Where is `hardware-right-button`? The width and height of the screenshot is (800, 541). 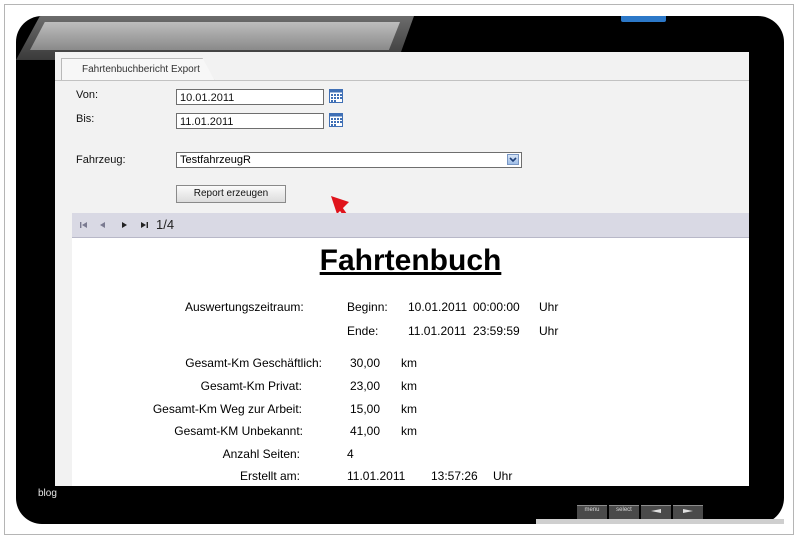 hardware-right-button is located at coordinates (688, 512).